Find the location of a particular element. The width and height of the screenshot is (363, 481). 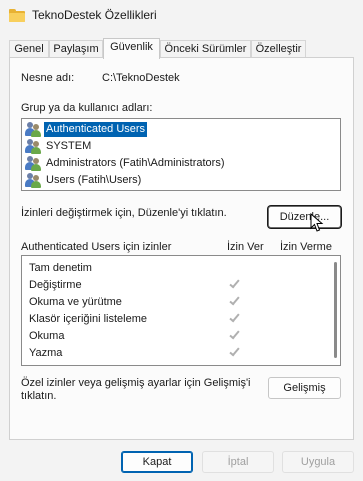

list-item-label: Administrators (Fatih\Administrators) is located at coordinates (135, 163).